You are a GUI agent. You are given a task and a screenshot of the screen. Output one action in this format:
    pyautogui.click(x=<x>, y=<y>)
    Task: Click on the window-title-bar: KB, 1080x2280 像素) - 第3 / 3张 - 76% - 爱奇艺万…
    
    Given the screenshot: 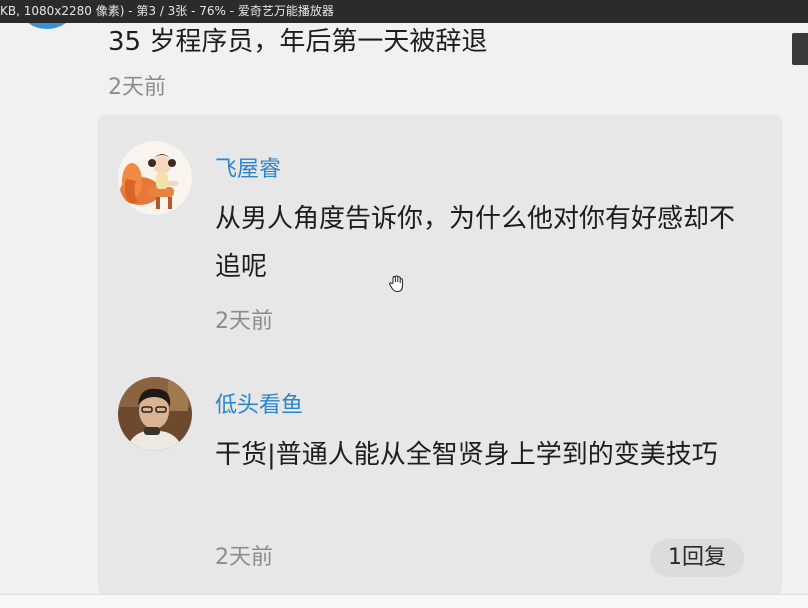 What is the action you would take?
    pyautogui.click(x=404, y=11)
    